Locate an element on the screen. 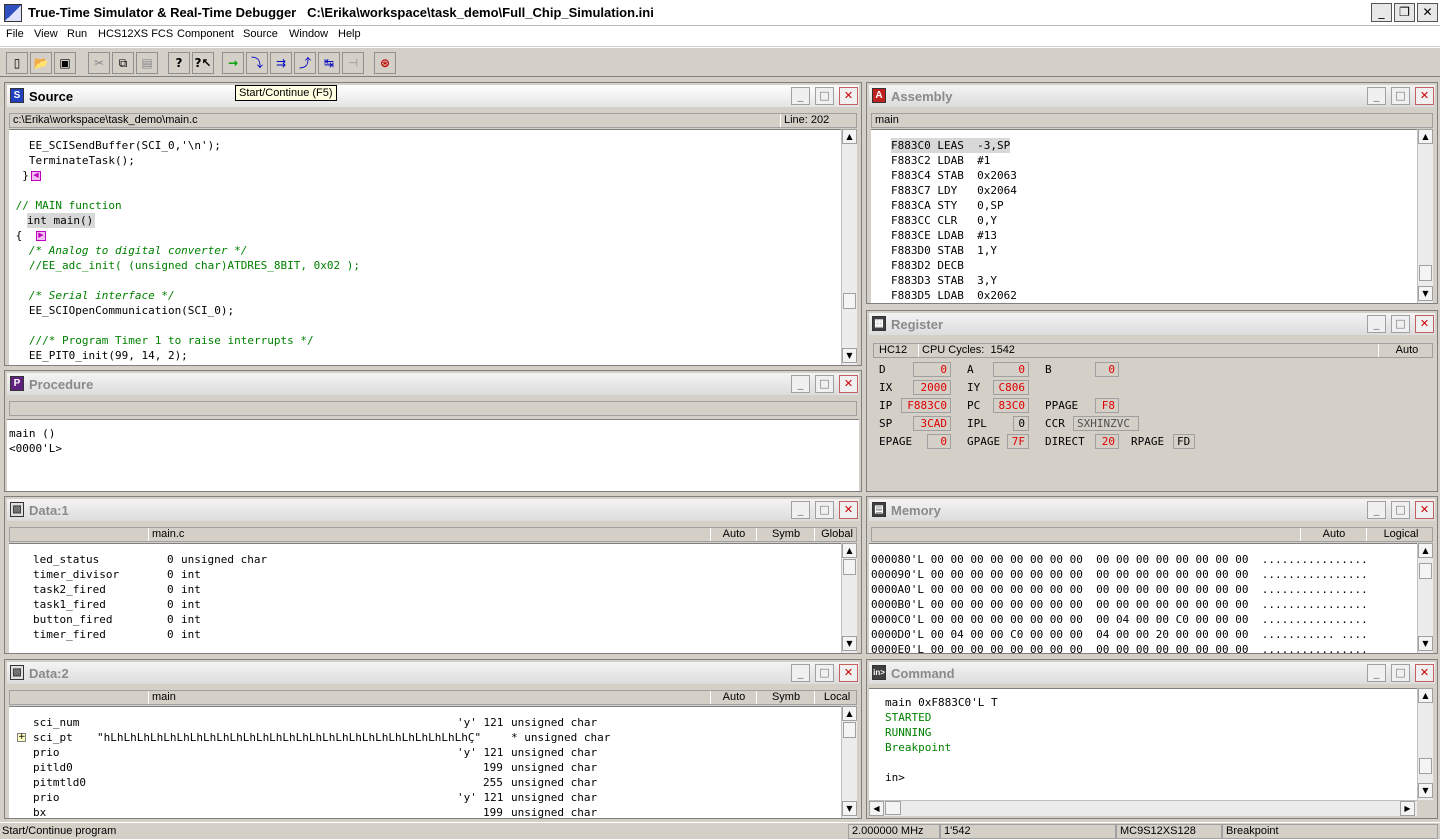  var-value: 255 is located at coordinates (493, 782).